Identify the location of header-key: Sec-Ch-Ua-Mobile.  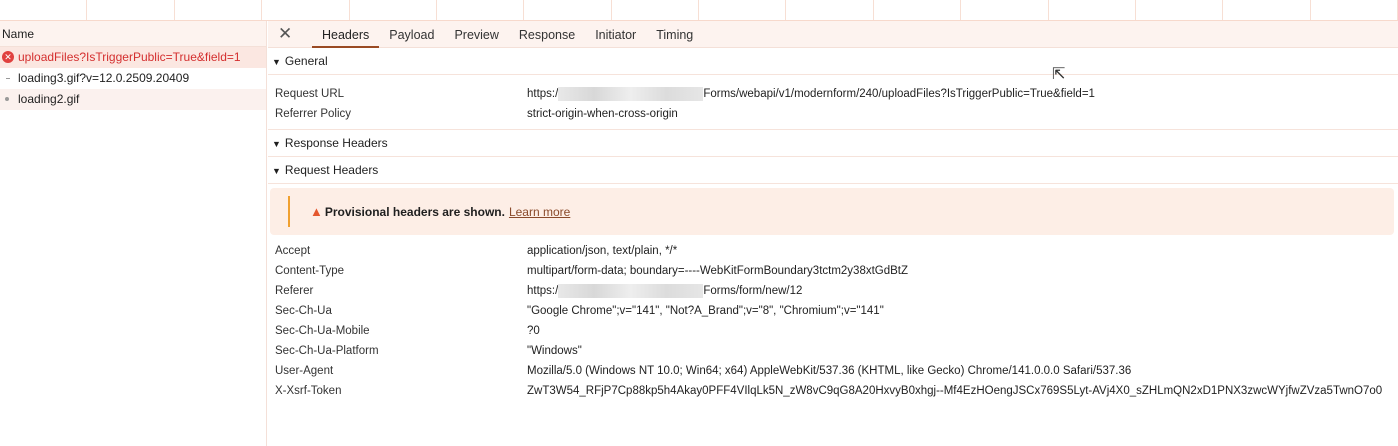
(322, 331).